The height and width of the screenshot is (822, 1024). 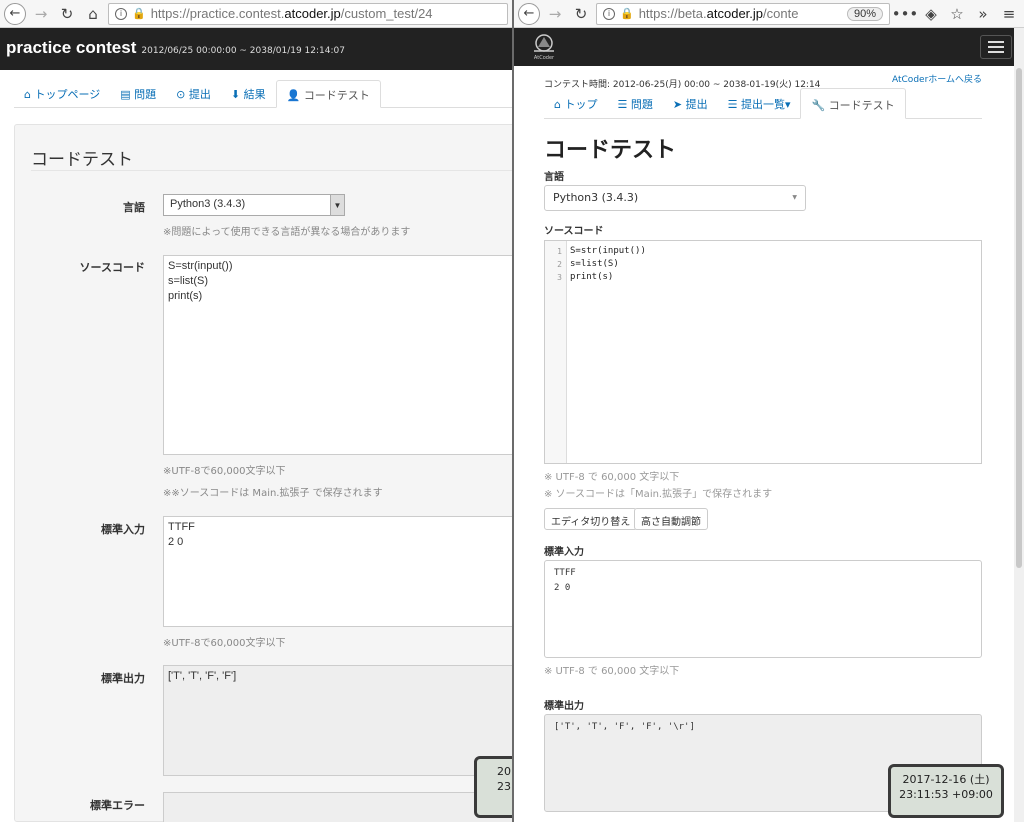 What do you see at coordinates (608, 352) in the screenshot?
I see `source-code-text: S=str(input()) s=list(S) print(s)` at bounding box center [608, 352].